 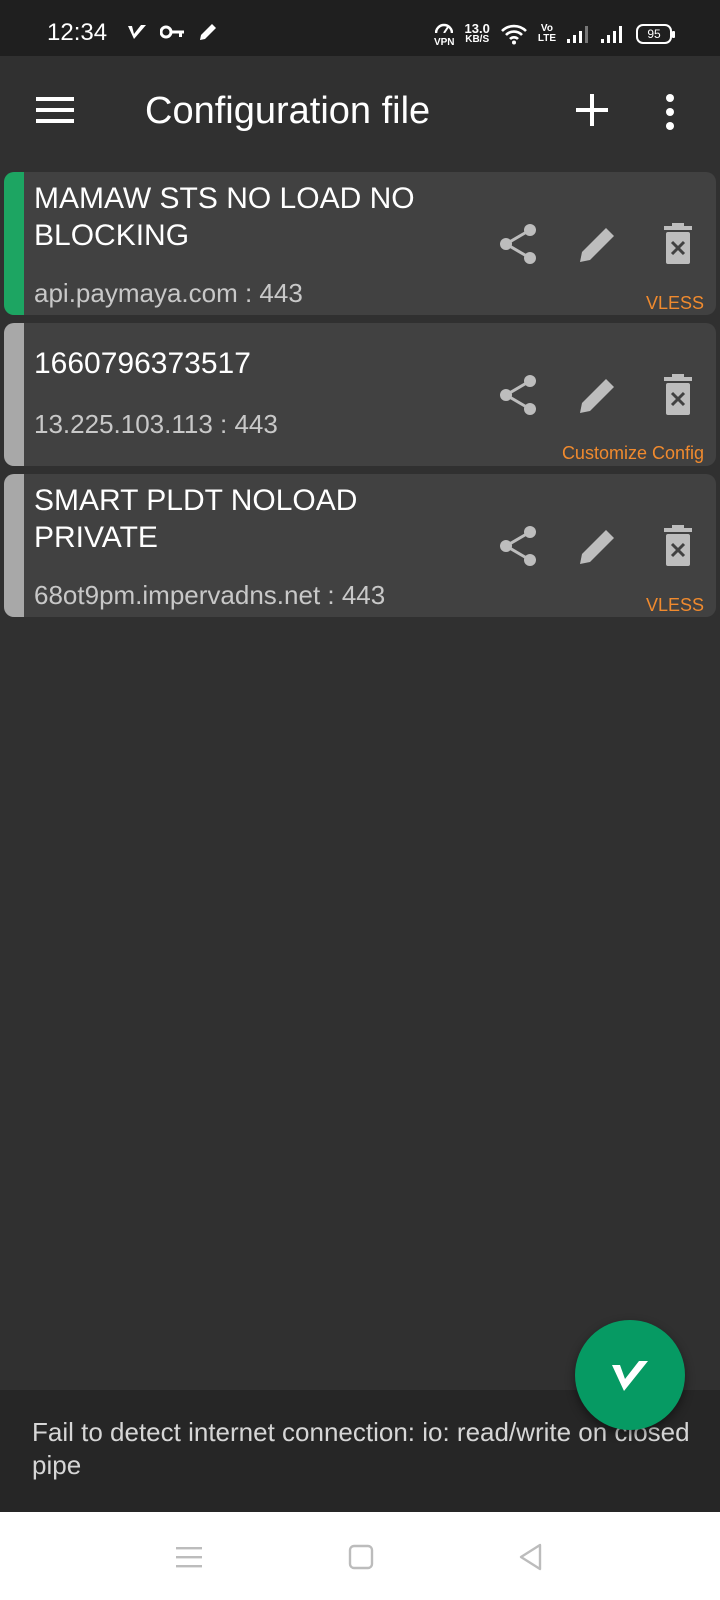 What do you see at coordinates (208, 32) in the screenshot?
I see `pencil-notification-icon` at bounding box center [208, 32].